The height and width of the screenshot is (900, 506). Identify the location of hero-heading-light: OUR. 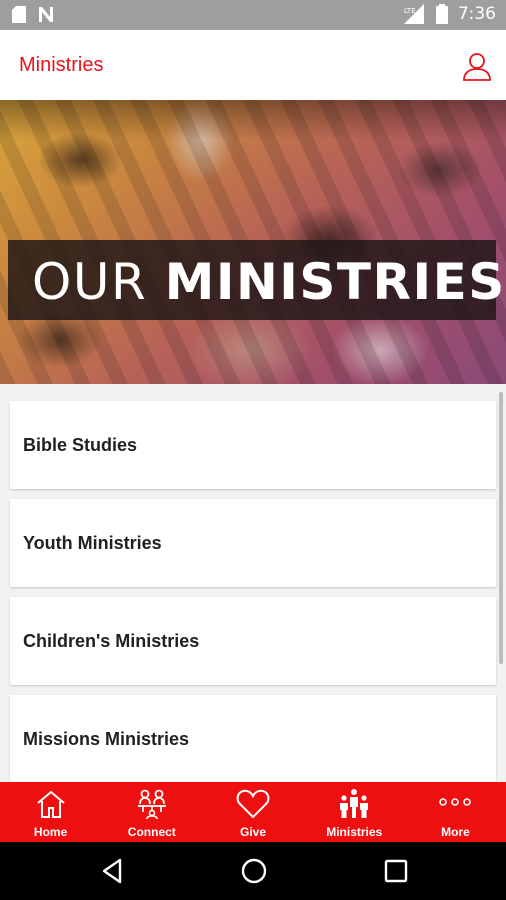
(98, 282).